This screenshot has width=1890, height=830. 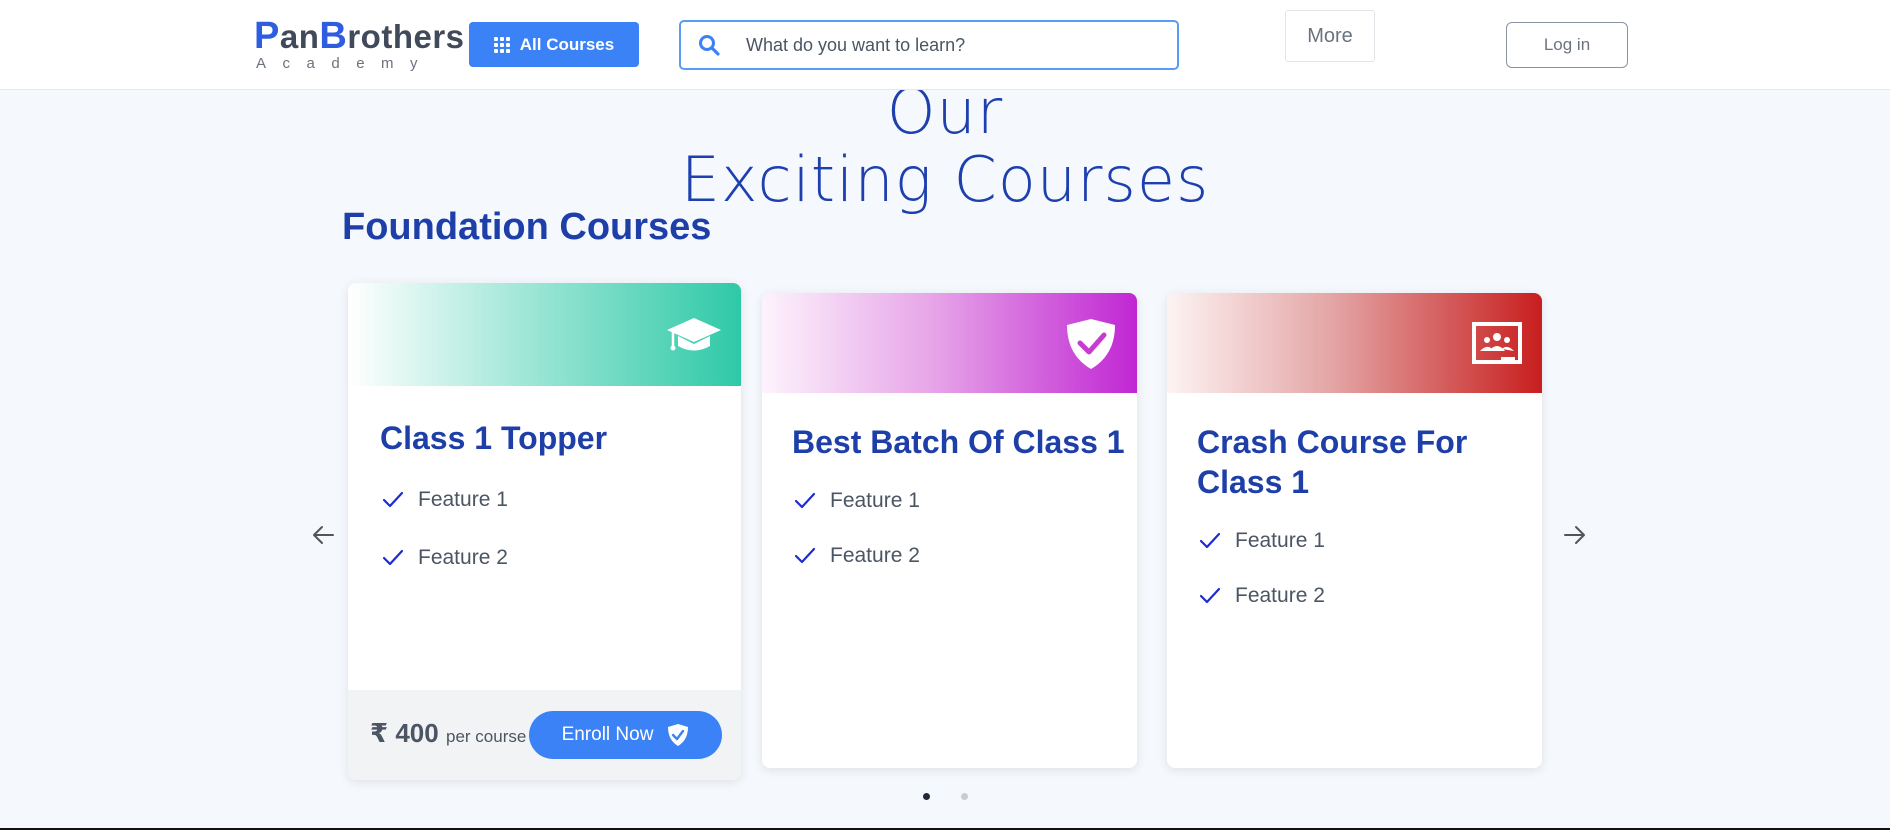 What do you see at coordinates (945, 796) in the screenshot?
I see `carousel-pagination` at bounding box center [945, 796].